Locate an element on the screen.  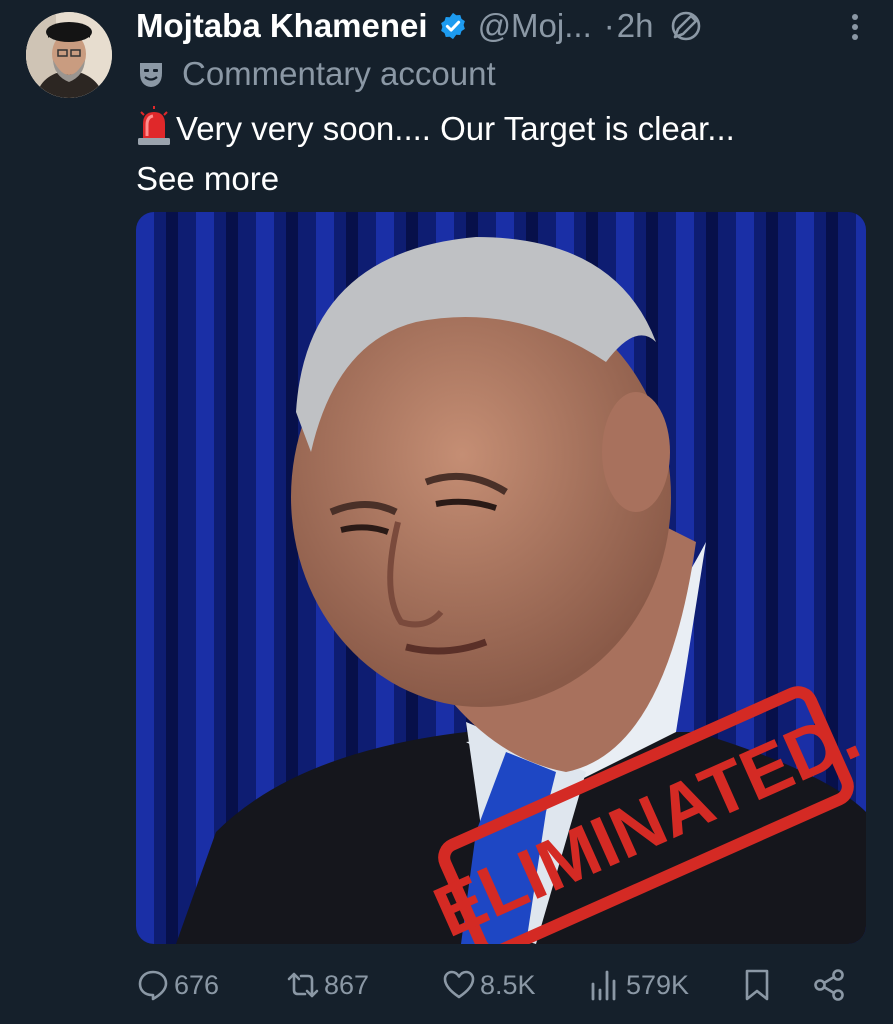
account-label: Commentary account is located at coordinates (316, 74).